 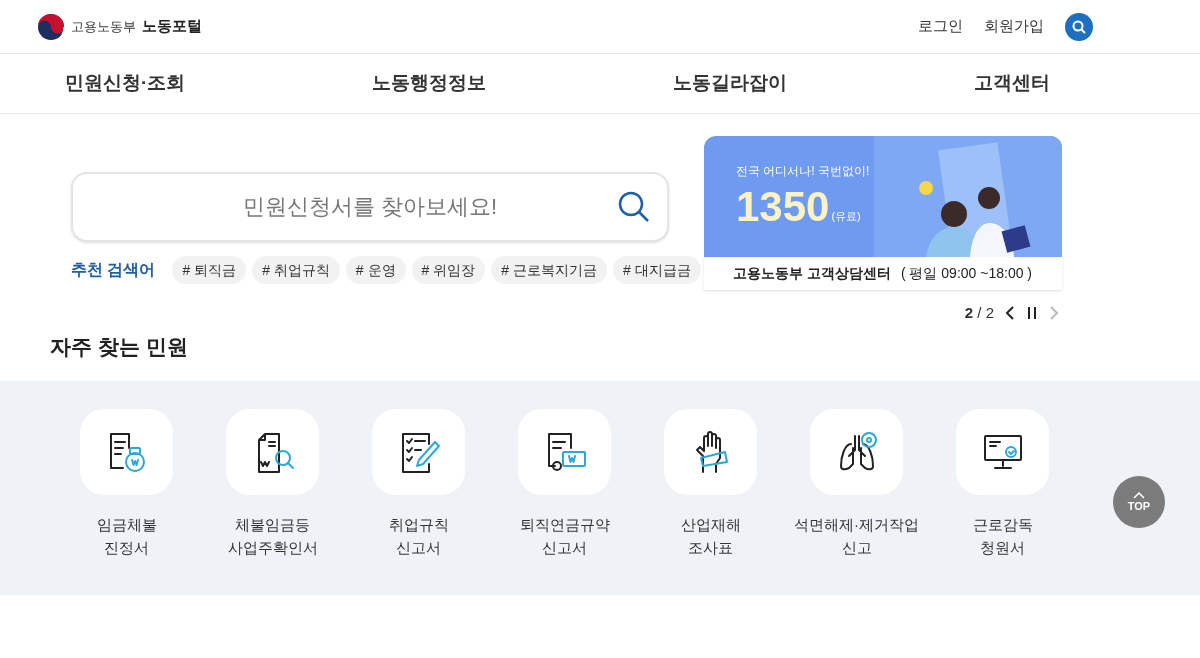 I want to click on service-label: 산업재해 조사표, so click(x=710, y=535).